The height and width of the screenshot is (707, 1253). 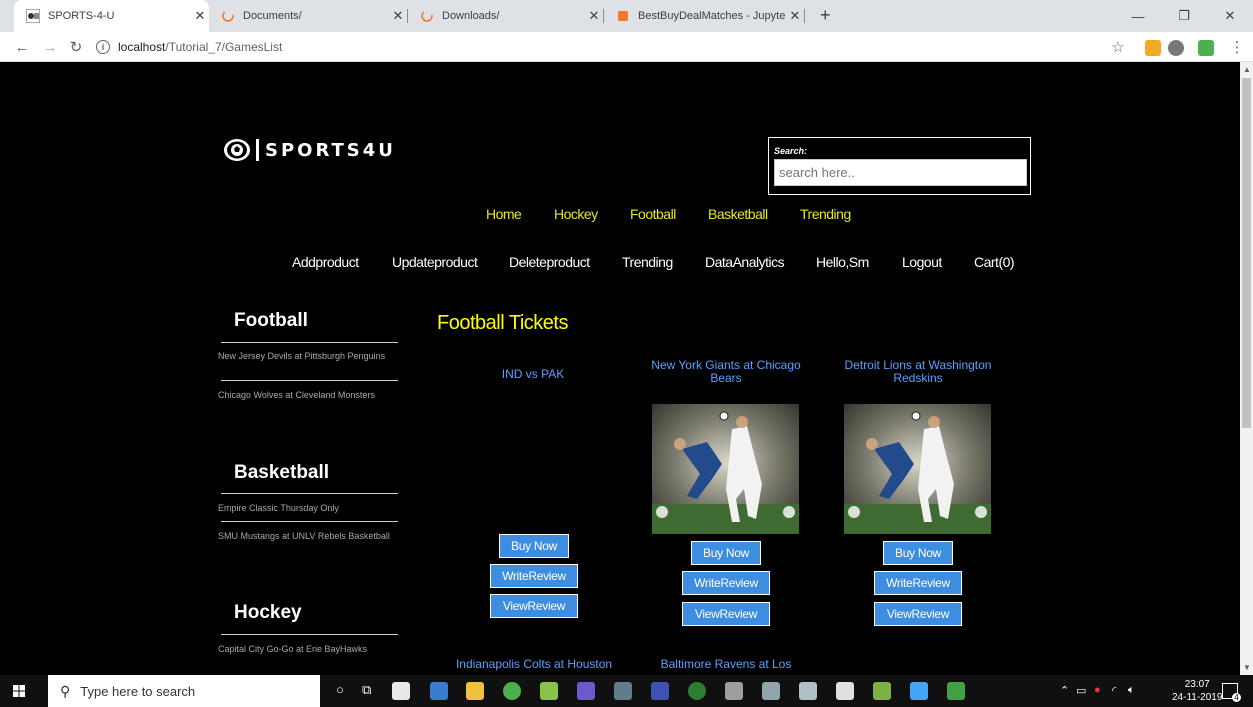 What do you see at coordinates (1230, 16) in the screenshot?
I see `close-window-icon: ✕` at bounding box center [1230, 16].